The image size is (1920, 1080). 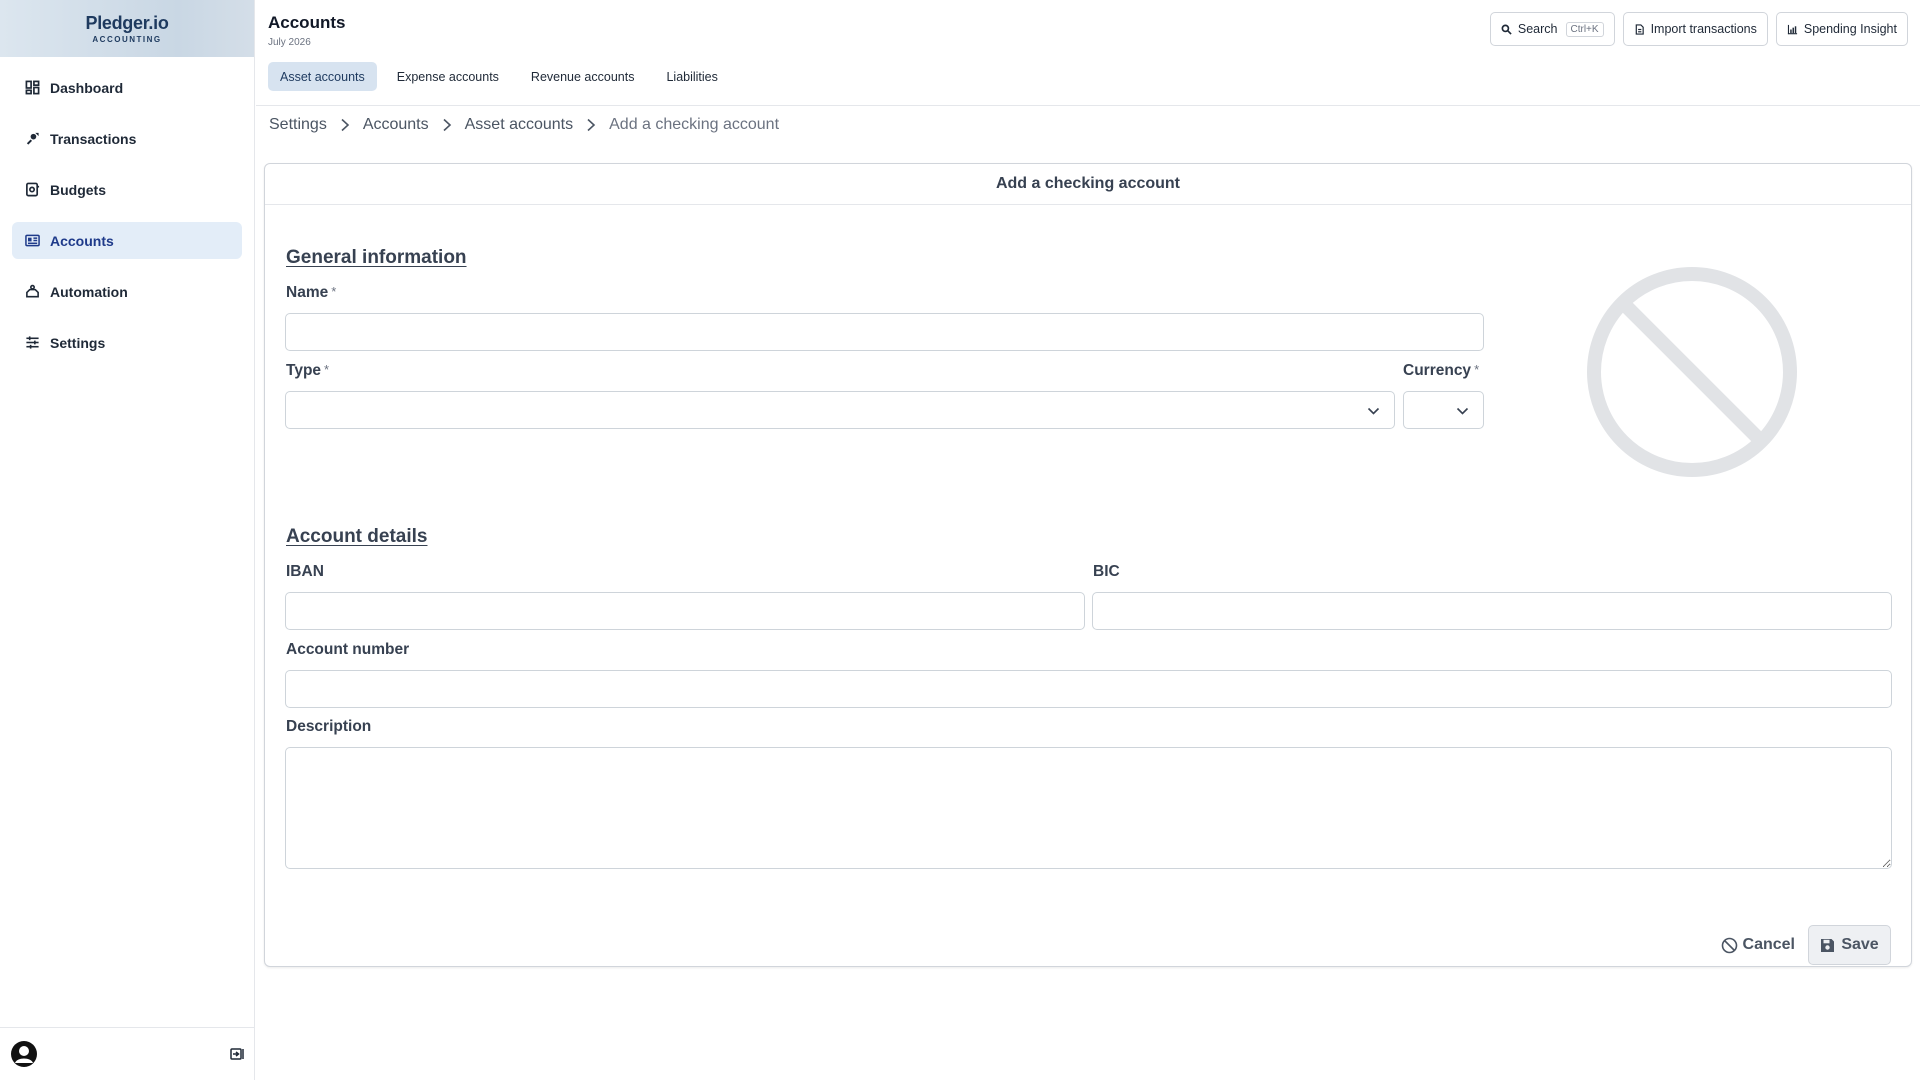 I want to click on card-title: Add a checking account, so click(x=1088, y=184).